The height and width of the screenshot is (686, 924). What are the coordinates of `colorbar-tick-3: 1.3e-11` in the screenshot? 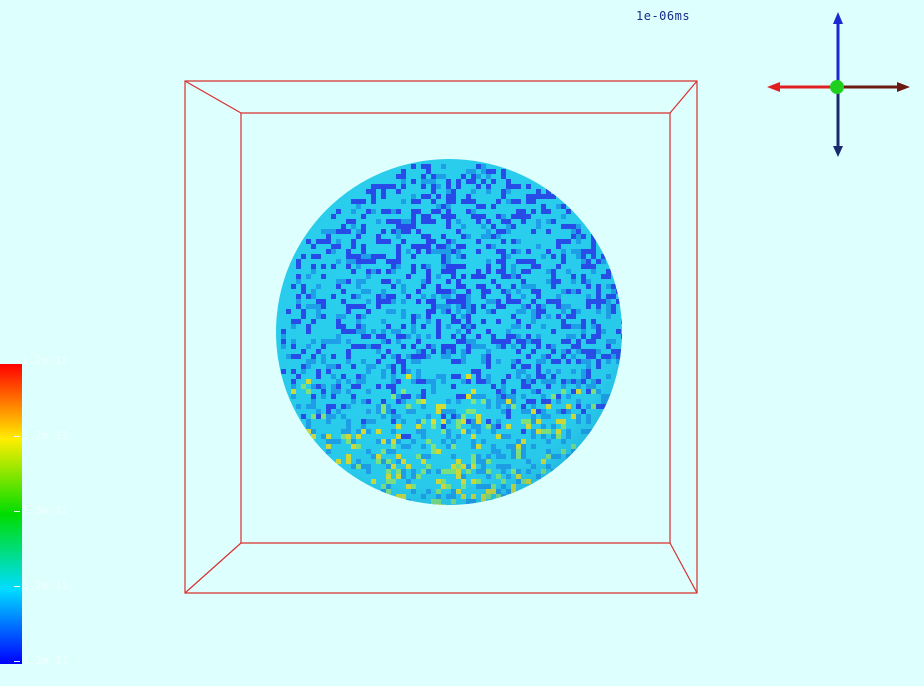 It's located at (41, 510).